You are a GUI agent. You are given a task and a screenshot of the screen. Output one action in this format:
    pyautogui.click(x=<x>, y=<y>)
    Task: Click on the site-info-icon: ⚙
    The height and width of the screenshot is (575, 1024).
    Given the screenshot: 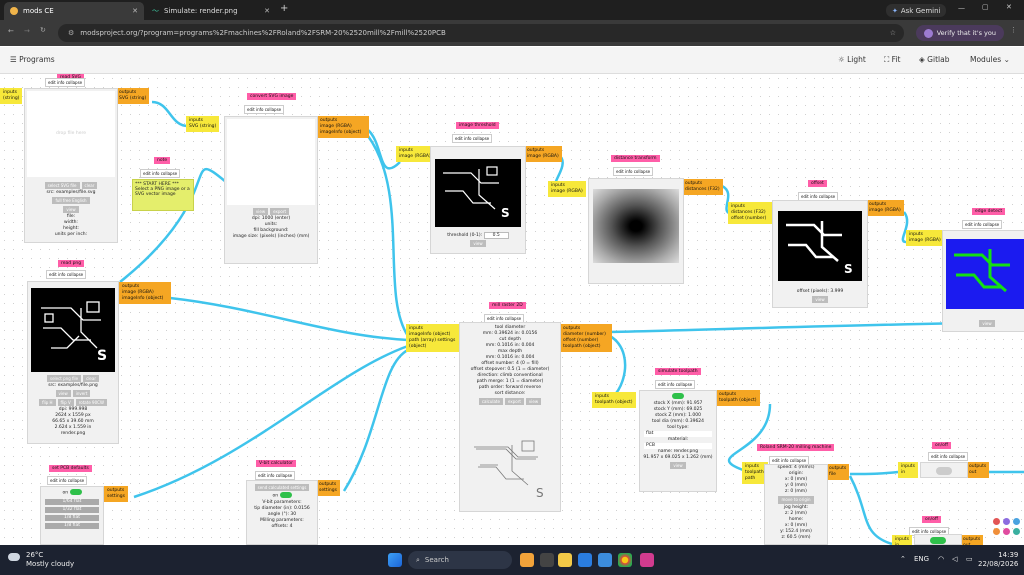 What is the action you would take?
    pyautogui.click(x=71, y=33)
    